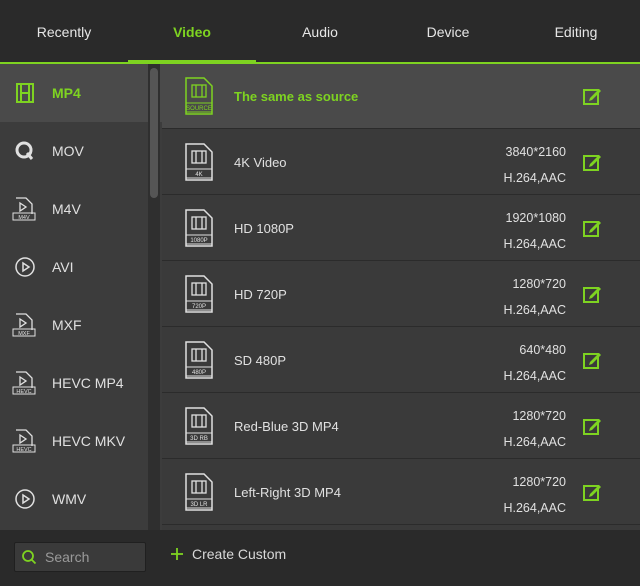 This screenshot has height=586, width=640. Describe the element at coordinates (287, 492) in the screenshot. I see `preset-name: Left-Right 3D MP4` at that location.